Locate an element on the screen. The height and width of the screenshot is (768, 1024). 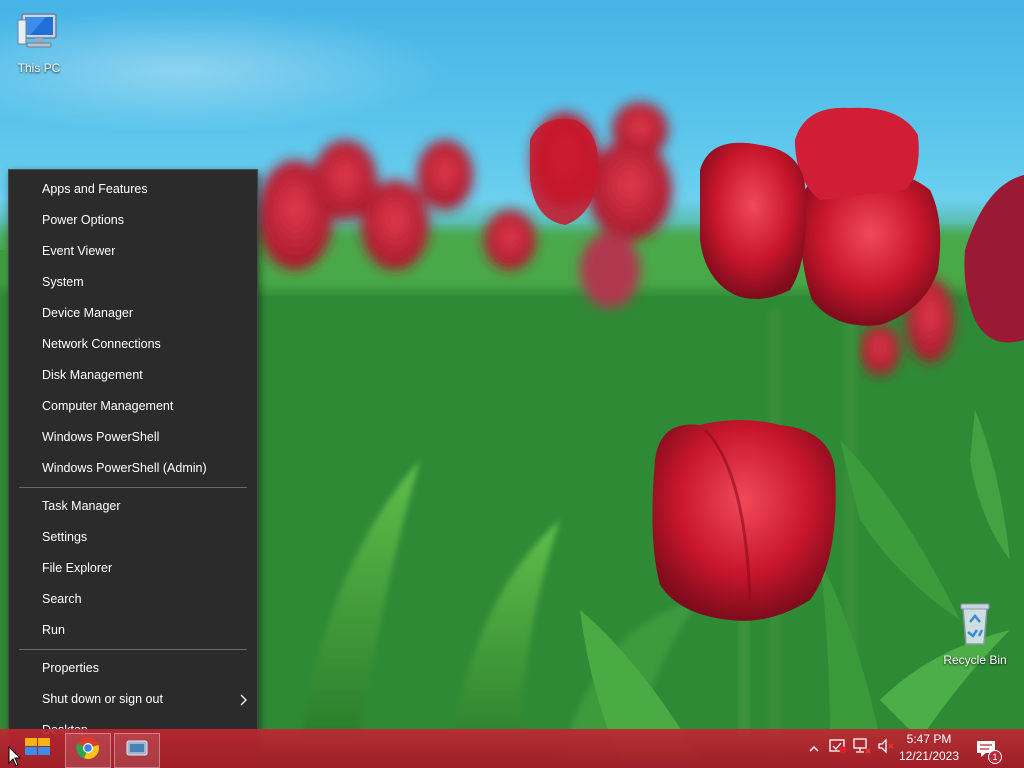
network-icon is located at coordinates (862, 748).